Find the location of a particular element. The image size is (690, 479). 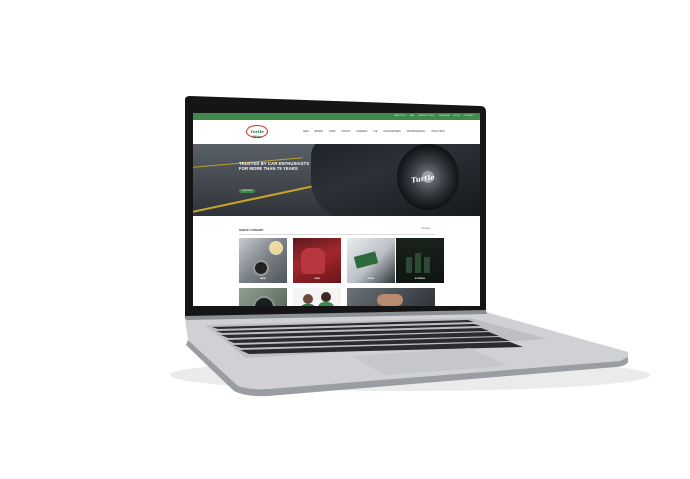

utility-link: BLOG is located at coordinates (456, 116).